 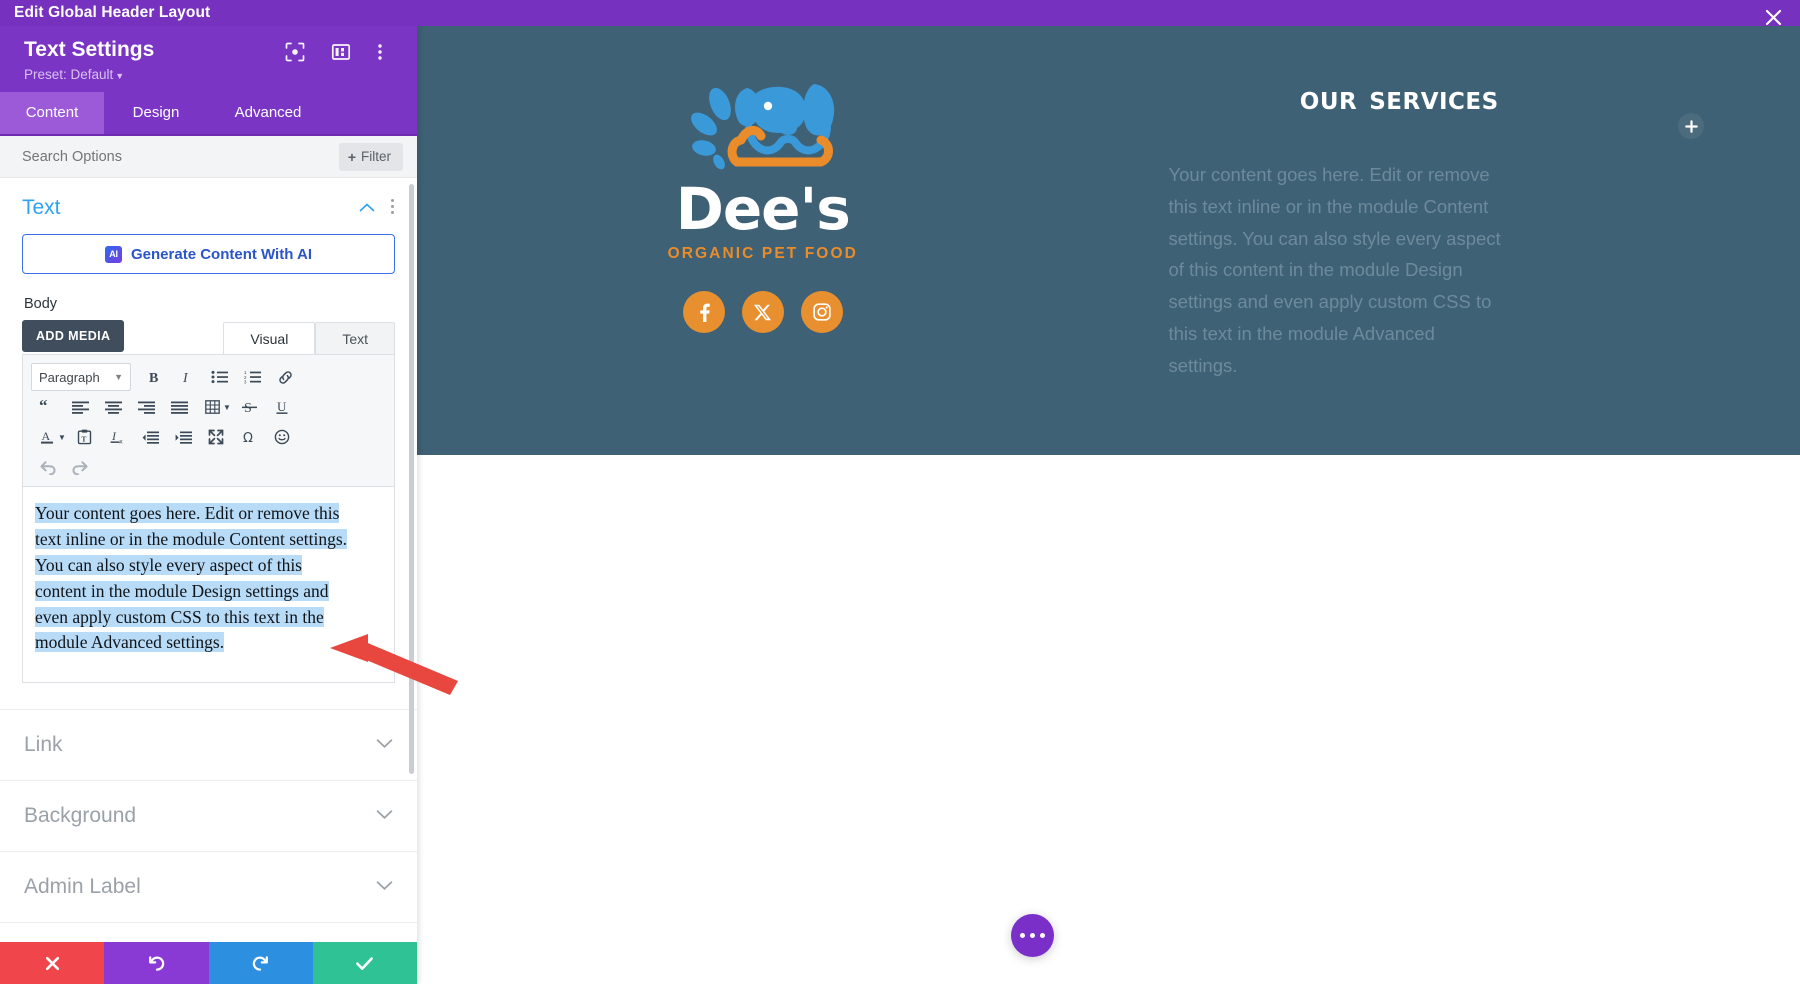 What do you see at coordinates (81, 377) in the screenshot?
I see `format-select: Paragraph ▼` at bounding box center [81, 377].